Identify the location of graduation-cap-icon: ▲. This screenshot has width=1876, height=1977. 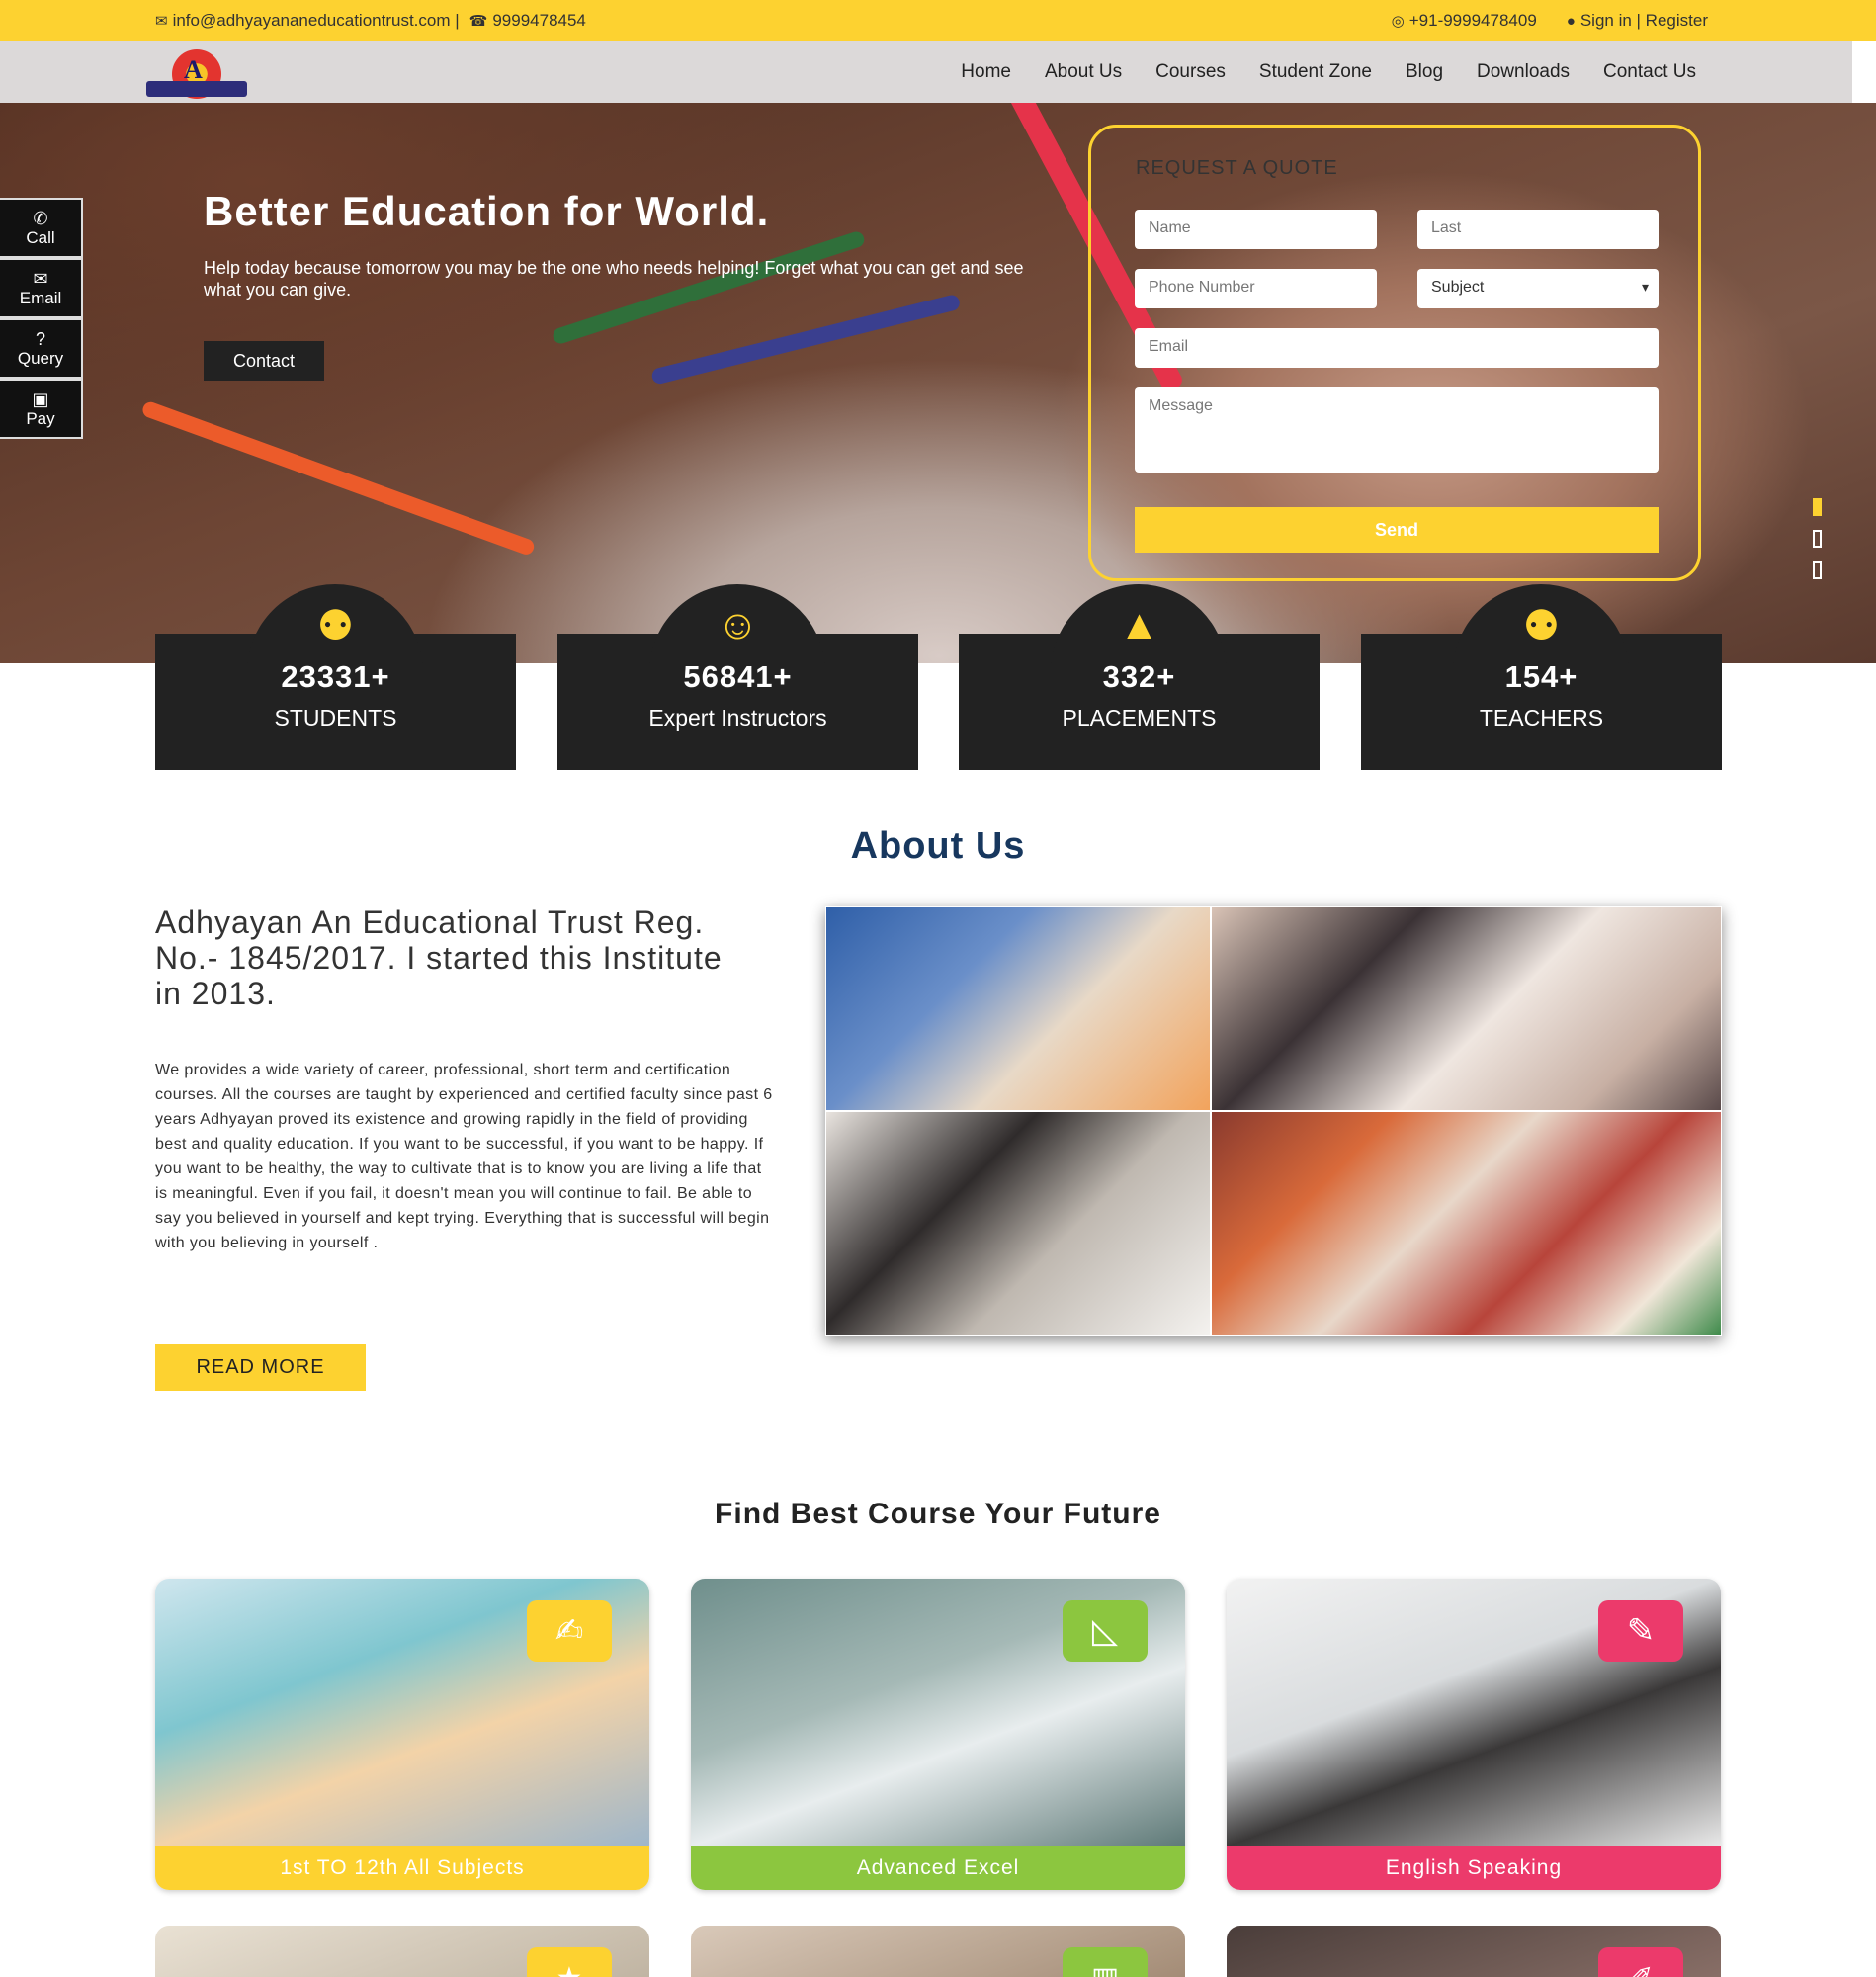
(1139, 624).